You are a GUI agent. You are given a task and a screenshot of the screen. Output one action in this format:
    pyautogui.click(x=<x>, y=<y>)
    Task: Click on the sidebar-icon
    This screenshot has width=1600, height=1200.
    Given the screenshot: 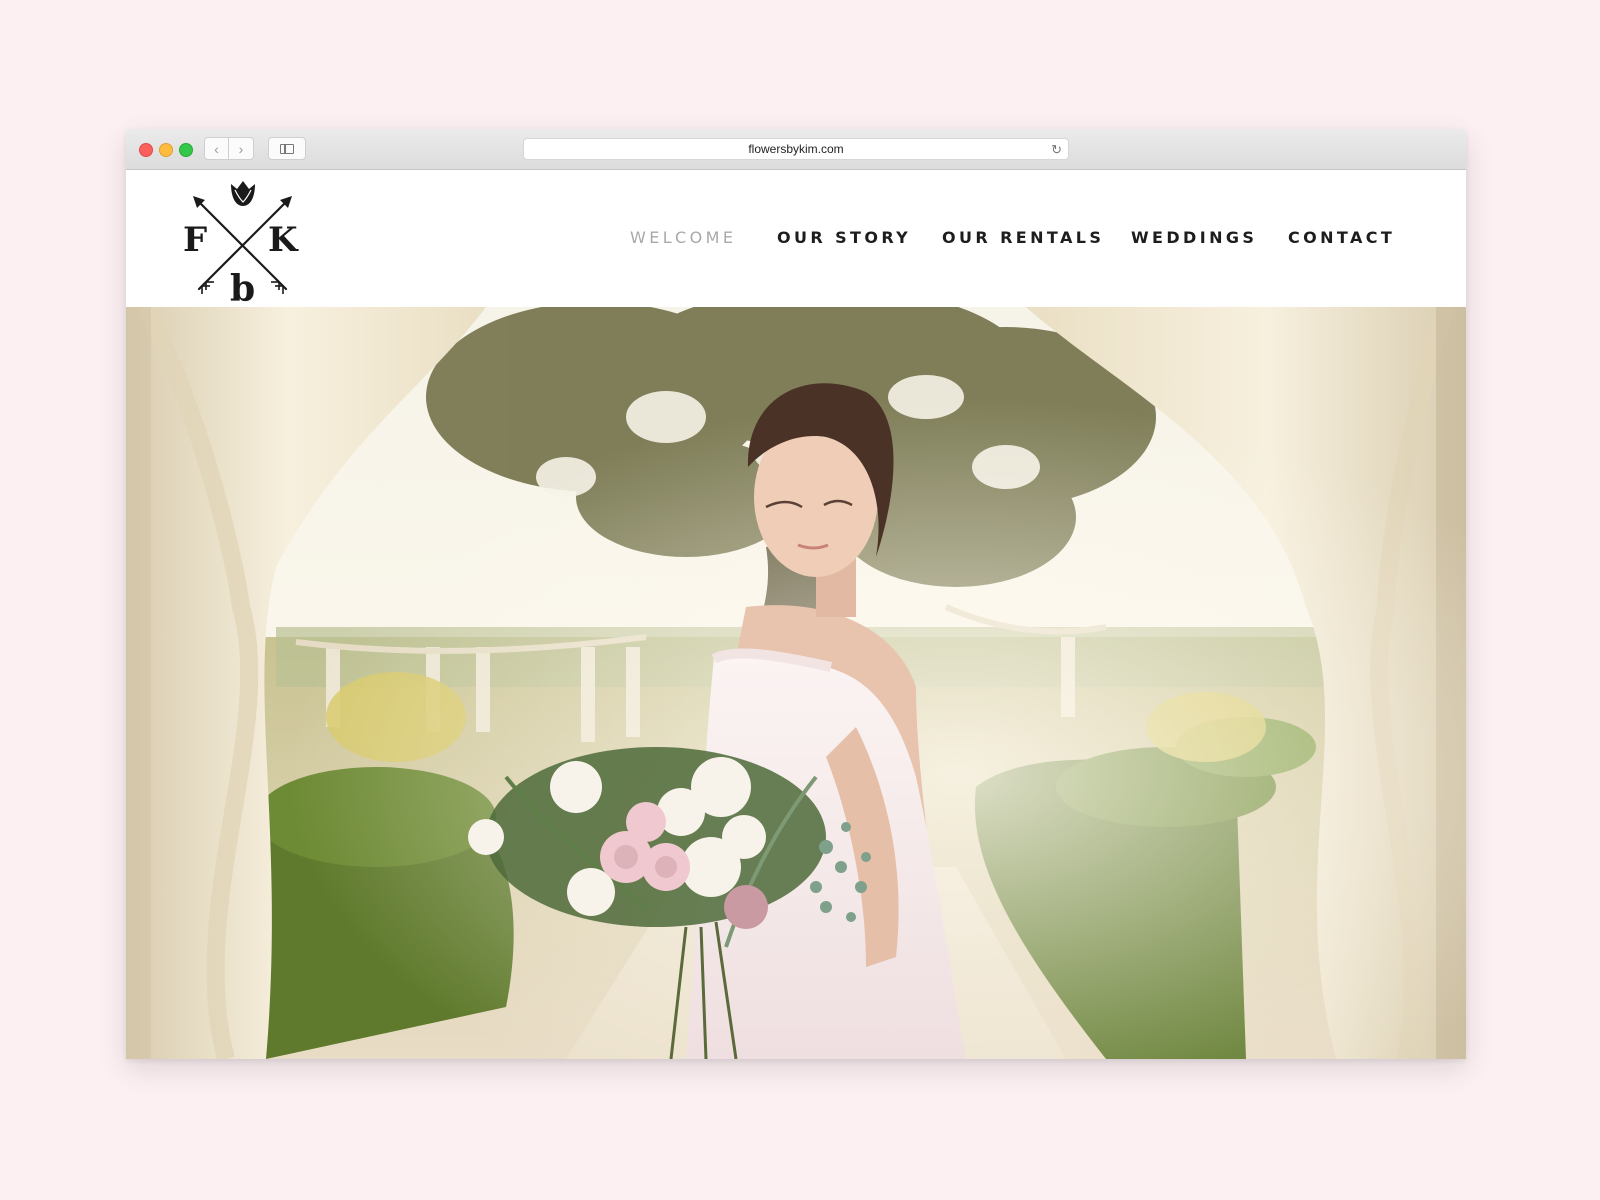 What is the action you would take?
    pyautogui.click(x=287, y=149)
    